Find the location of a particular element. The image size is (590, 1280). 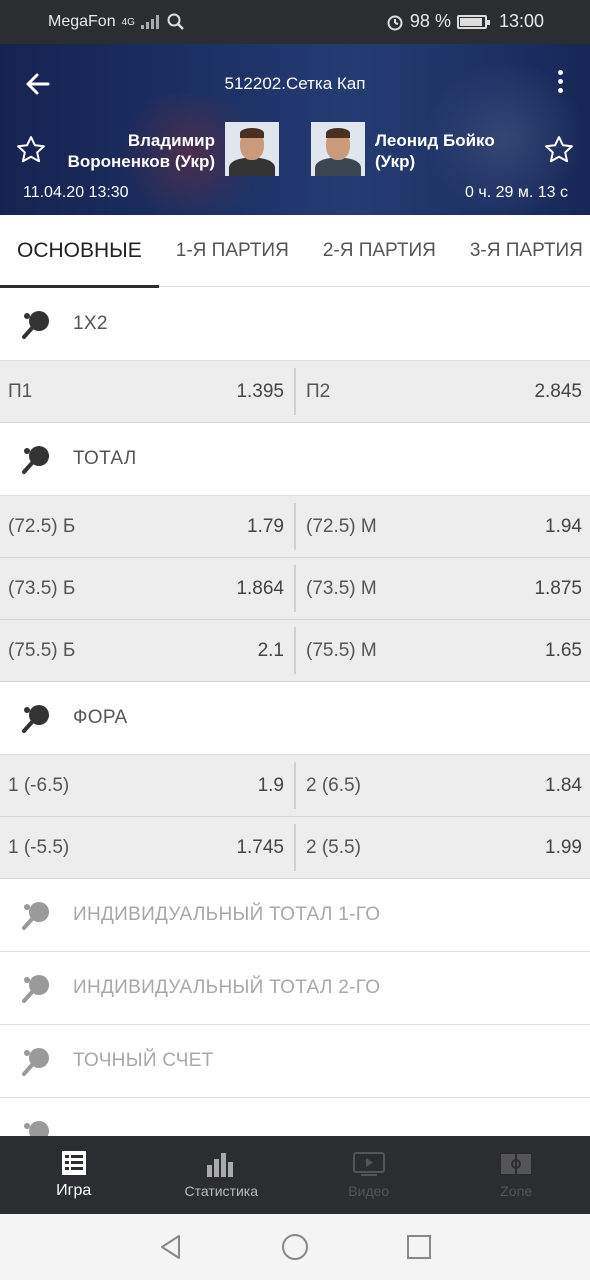

tab-set-3: 3-Я ПАРТИЯ is located at coordinates (521, 251).